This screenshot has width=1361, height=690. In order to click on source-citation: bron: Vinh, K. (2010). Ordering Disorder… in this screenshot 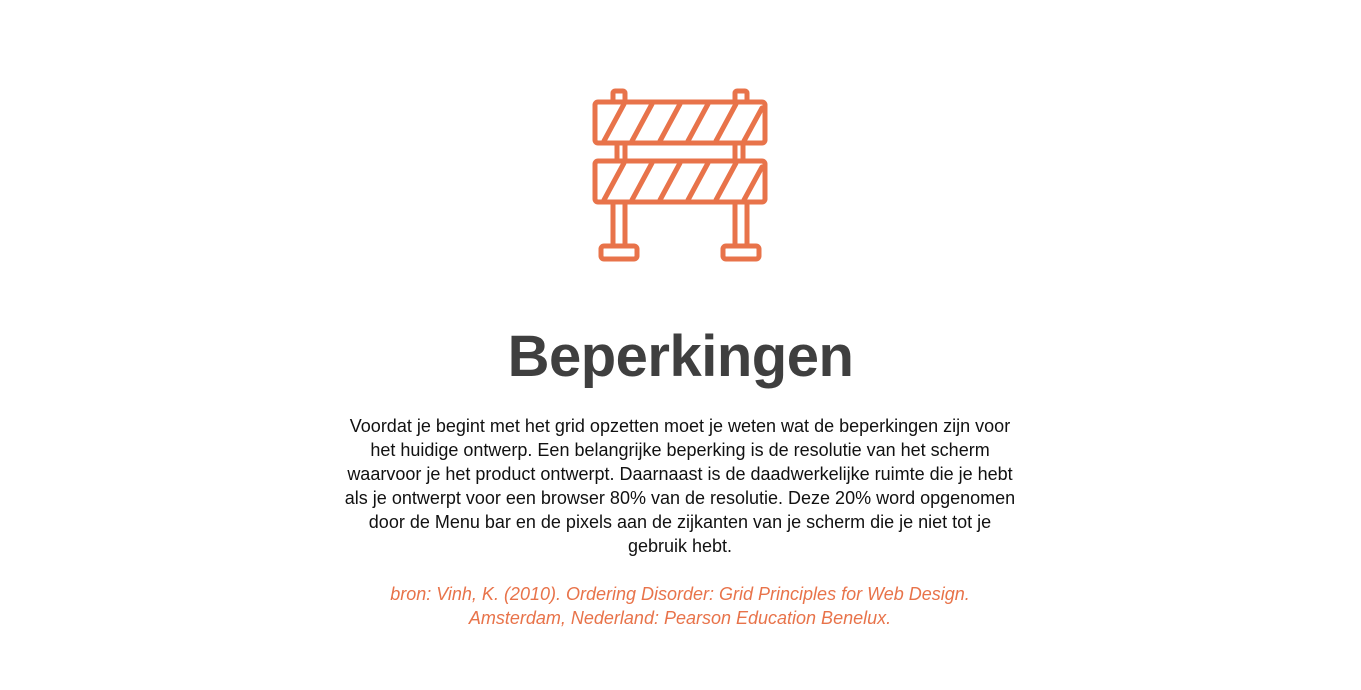, I will do `click(680, 606)`.